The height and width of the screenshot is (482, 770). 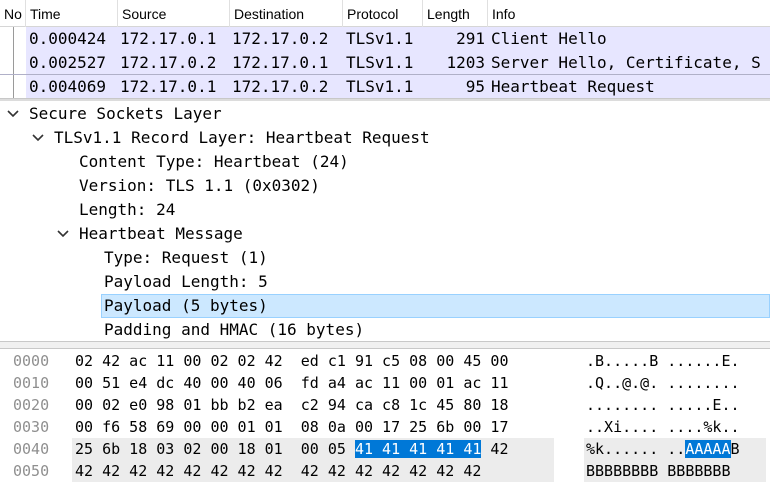 What do you see at coordinates (385, 234) in the screenshot?
I see `tree-node-heartbeat-message: Heartbeat Message` at bounding box center [385, 234].